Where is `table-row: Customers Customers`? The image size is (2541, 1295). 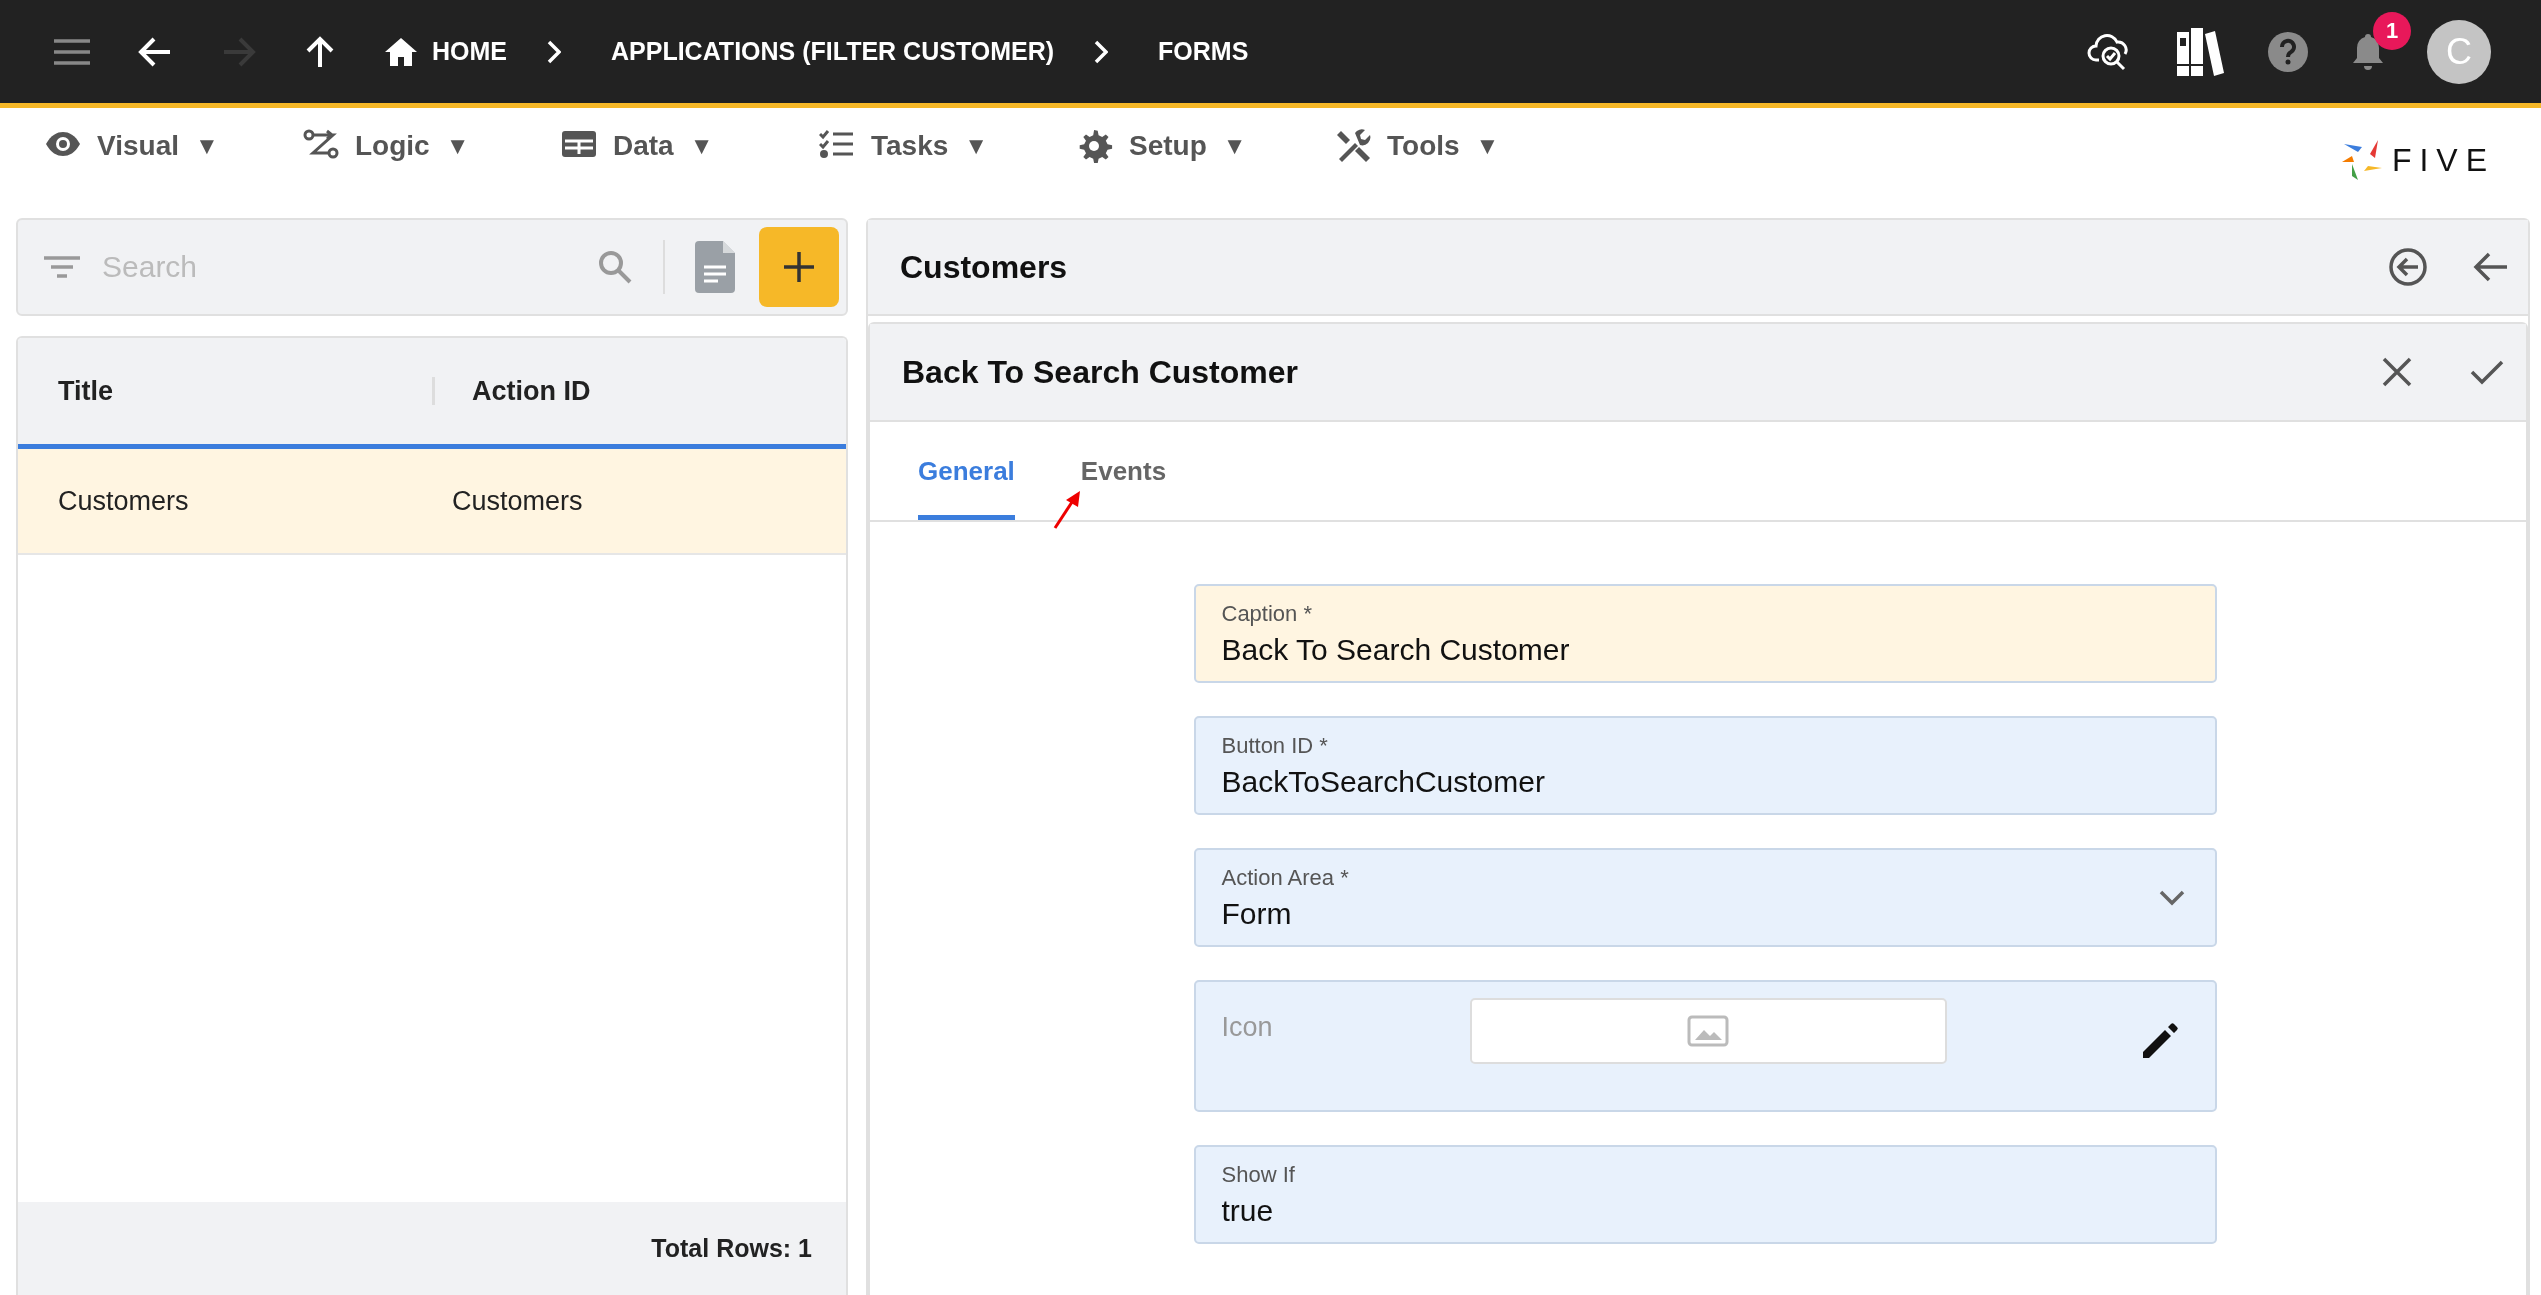 table-row: Customers Customers is located at coordinates (432, 502).